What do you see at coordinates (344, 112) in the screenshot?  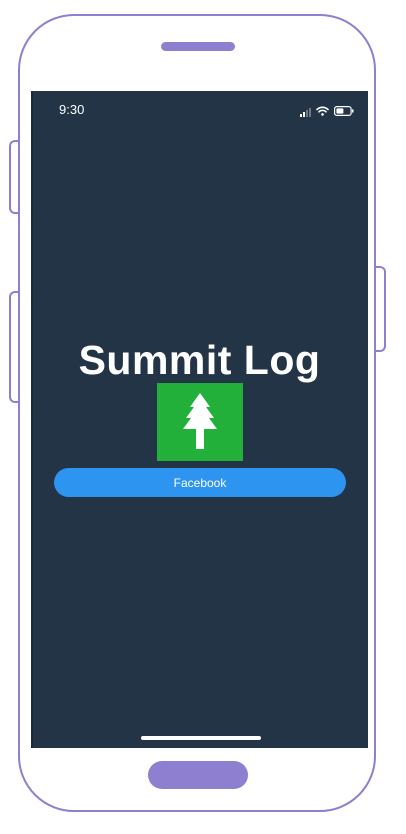 I see `battery-icon` at bounding box center [344, 112].